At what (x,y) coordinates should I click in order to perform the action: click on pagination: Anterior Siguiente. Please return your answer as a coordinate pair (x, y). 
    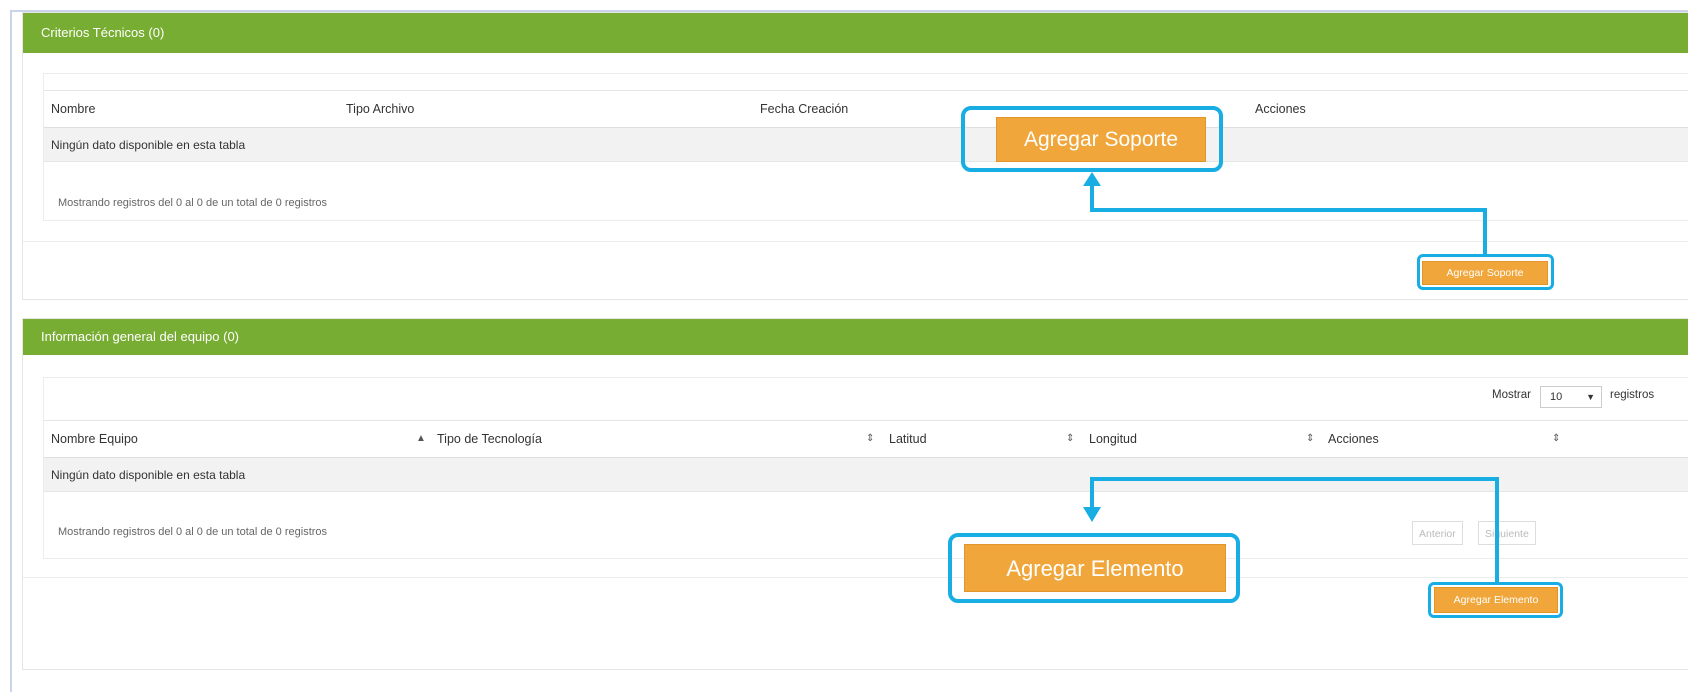
    Looking at the image, I should click on (1492, 534).